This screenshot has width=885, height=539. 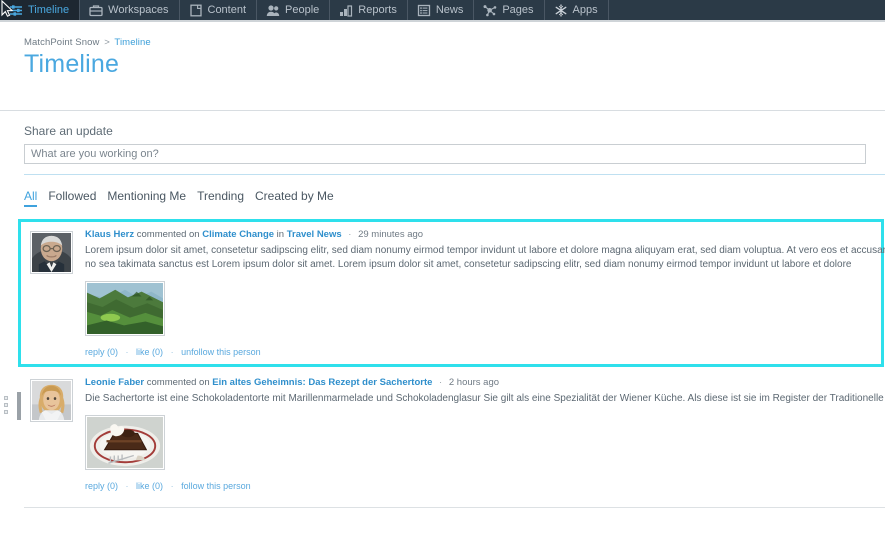 What do you see at coordinates (442, 110) in the screenshot?
I see `header-divider` at bounding box center [442, 110].